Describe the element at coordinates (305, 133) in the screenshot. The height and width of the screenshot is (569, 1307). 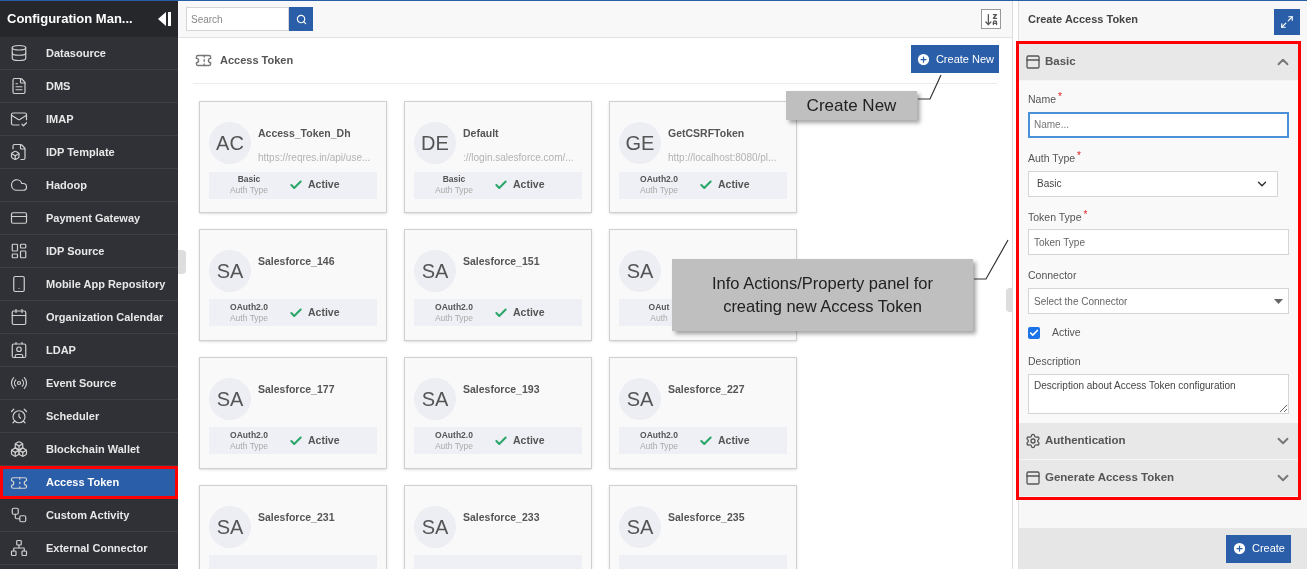
I see `token-name: Access_Token_Dh` at that location.